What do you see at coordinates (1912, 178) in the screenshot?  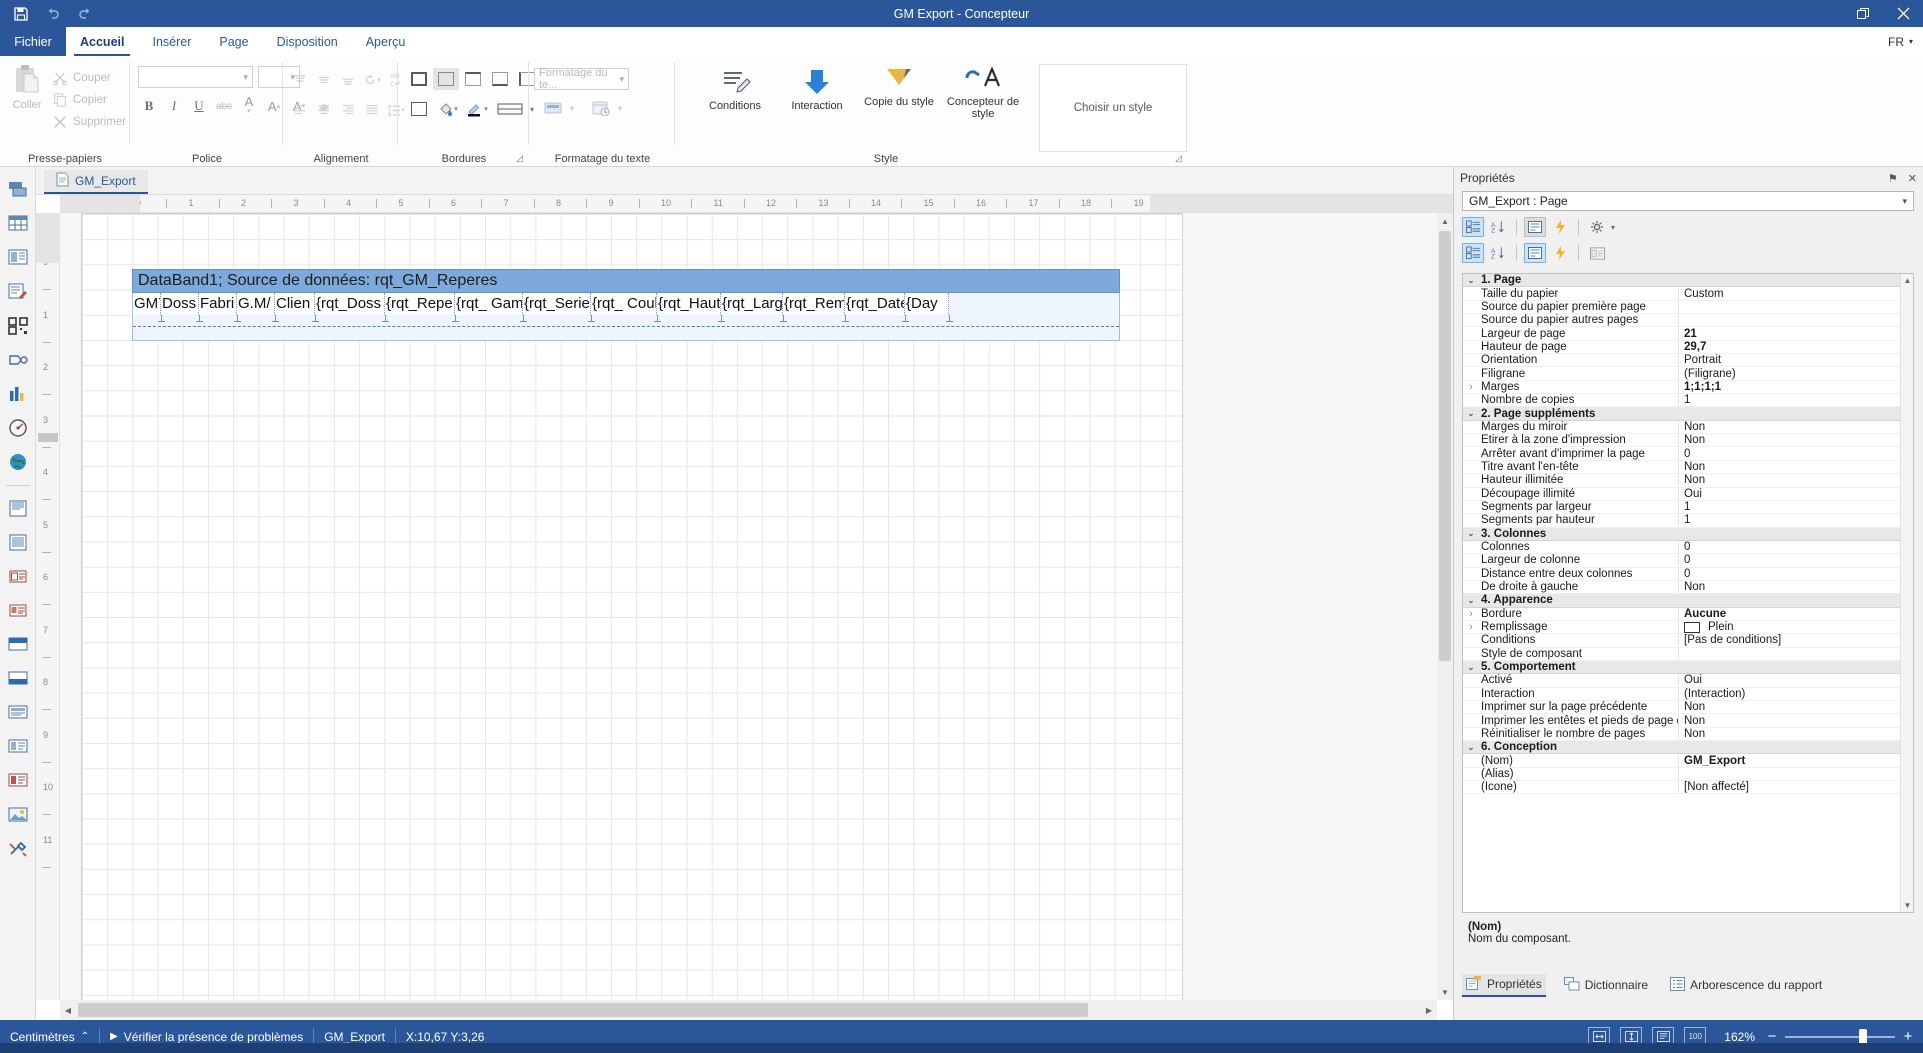 I see `close-icon: ✕` at bounding box center [1912, 178].